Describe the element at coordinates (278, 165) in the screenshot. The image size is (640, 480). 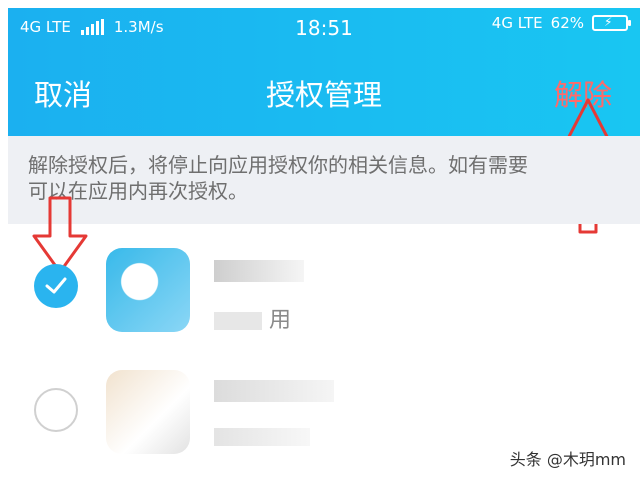
I see `notice-line-1: 解除授权后，将停止向应用授权你的相关信息。如有需要` at that location.